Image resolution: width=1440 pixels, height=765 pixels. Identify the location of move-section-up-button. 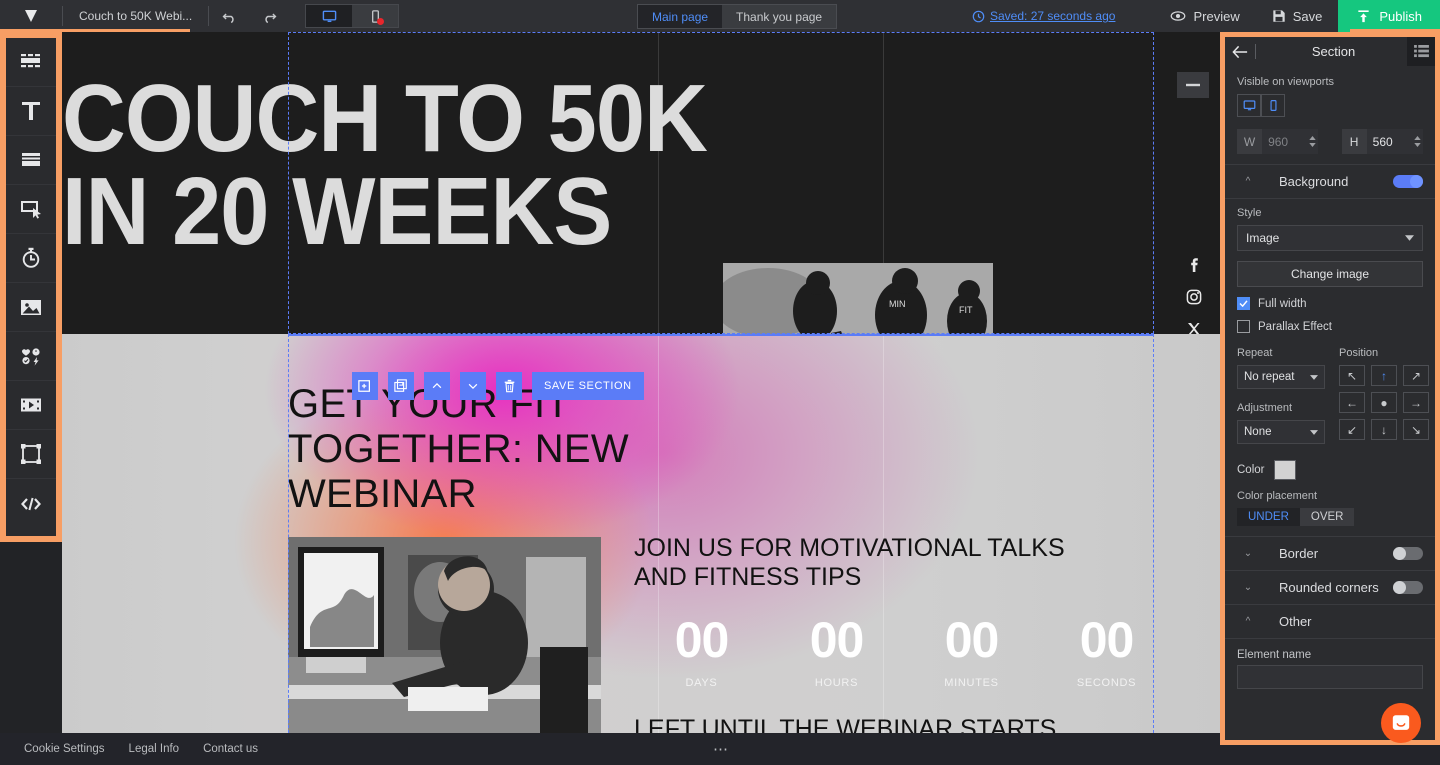
(437, 386).